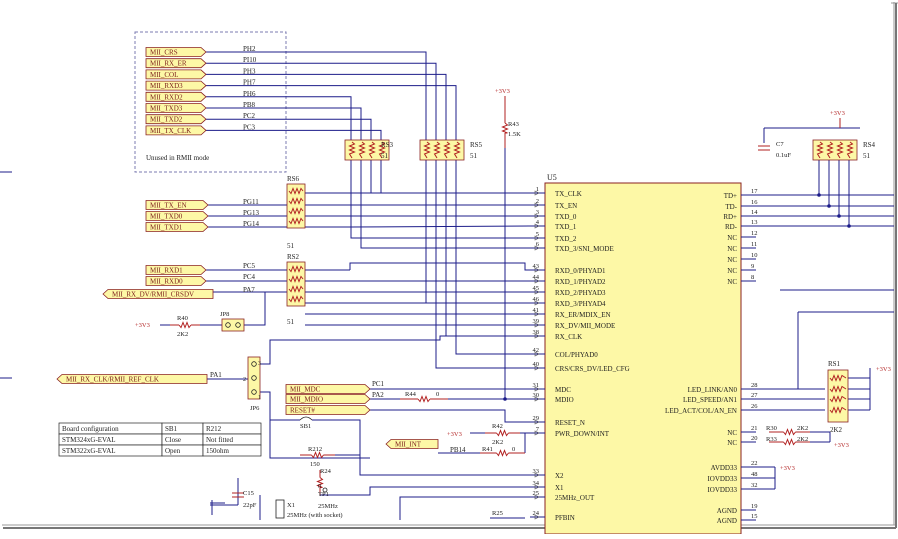 This screenshot has height=539, width=898. I want to click on pin-label-pg13: PG13, so click(251, 213).